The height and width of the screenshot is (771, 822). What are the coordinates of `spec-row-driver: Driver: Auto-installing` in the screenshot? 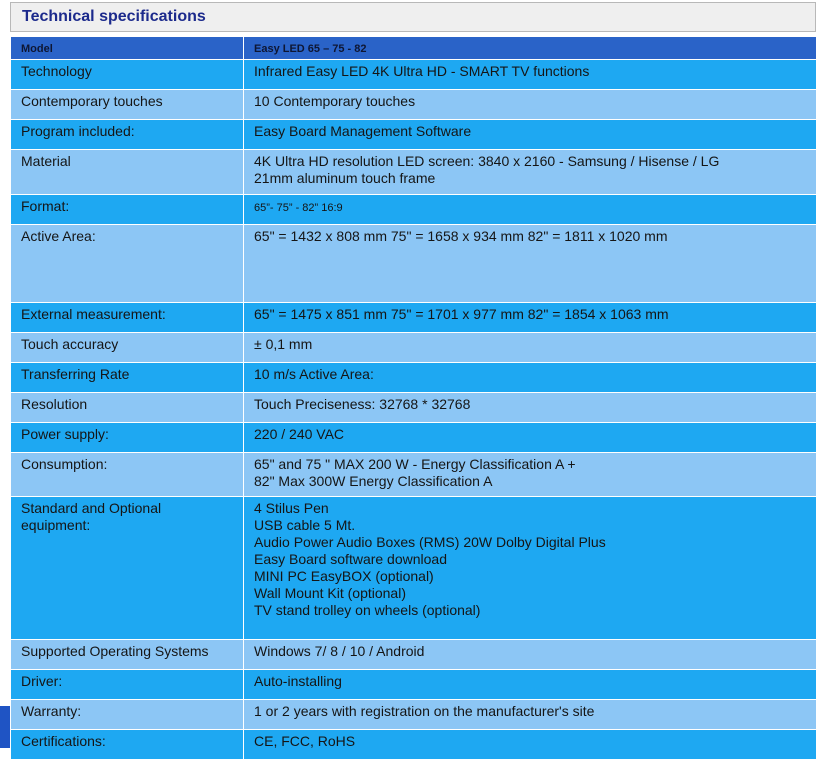 It's located at (413, 684).